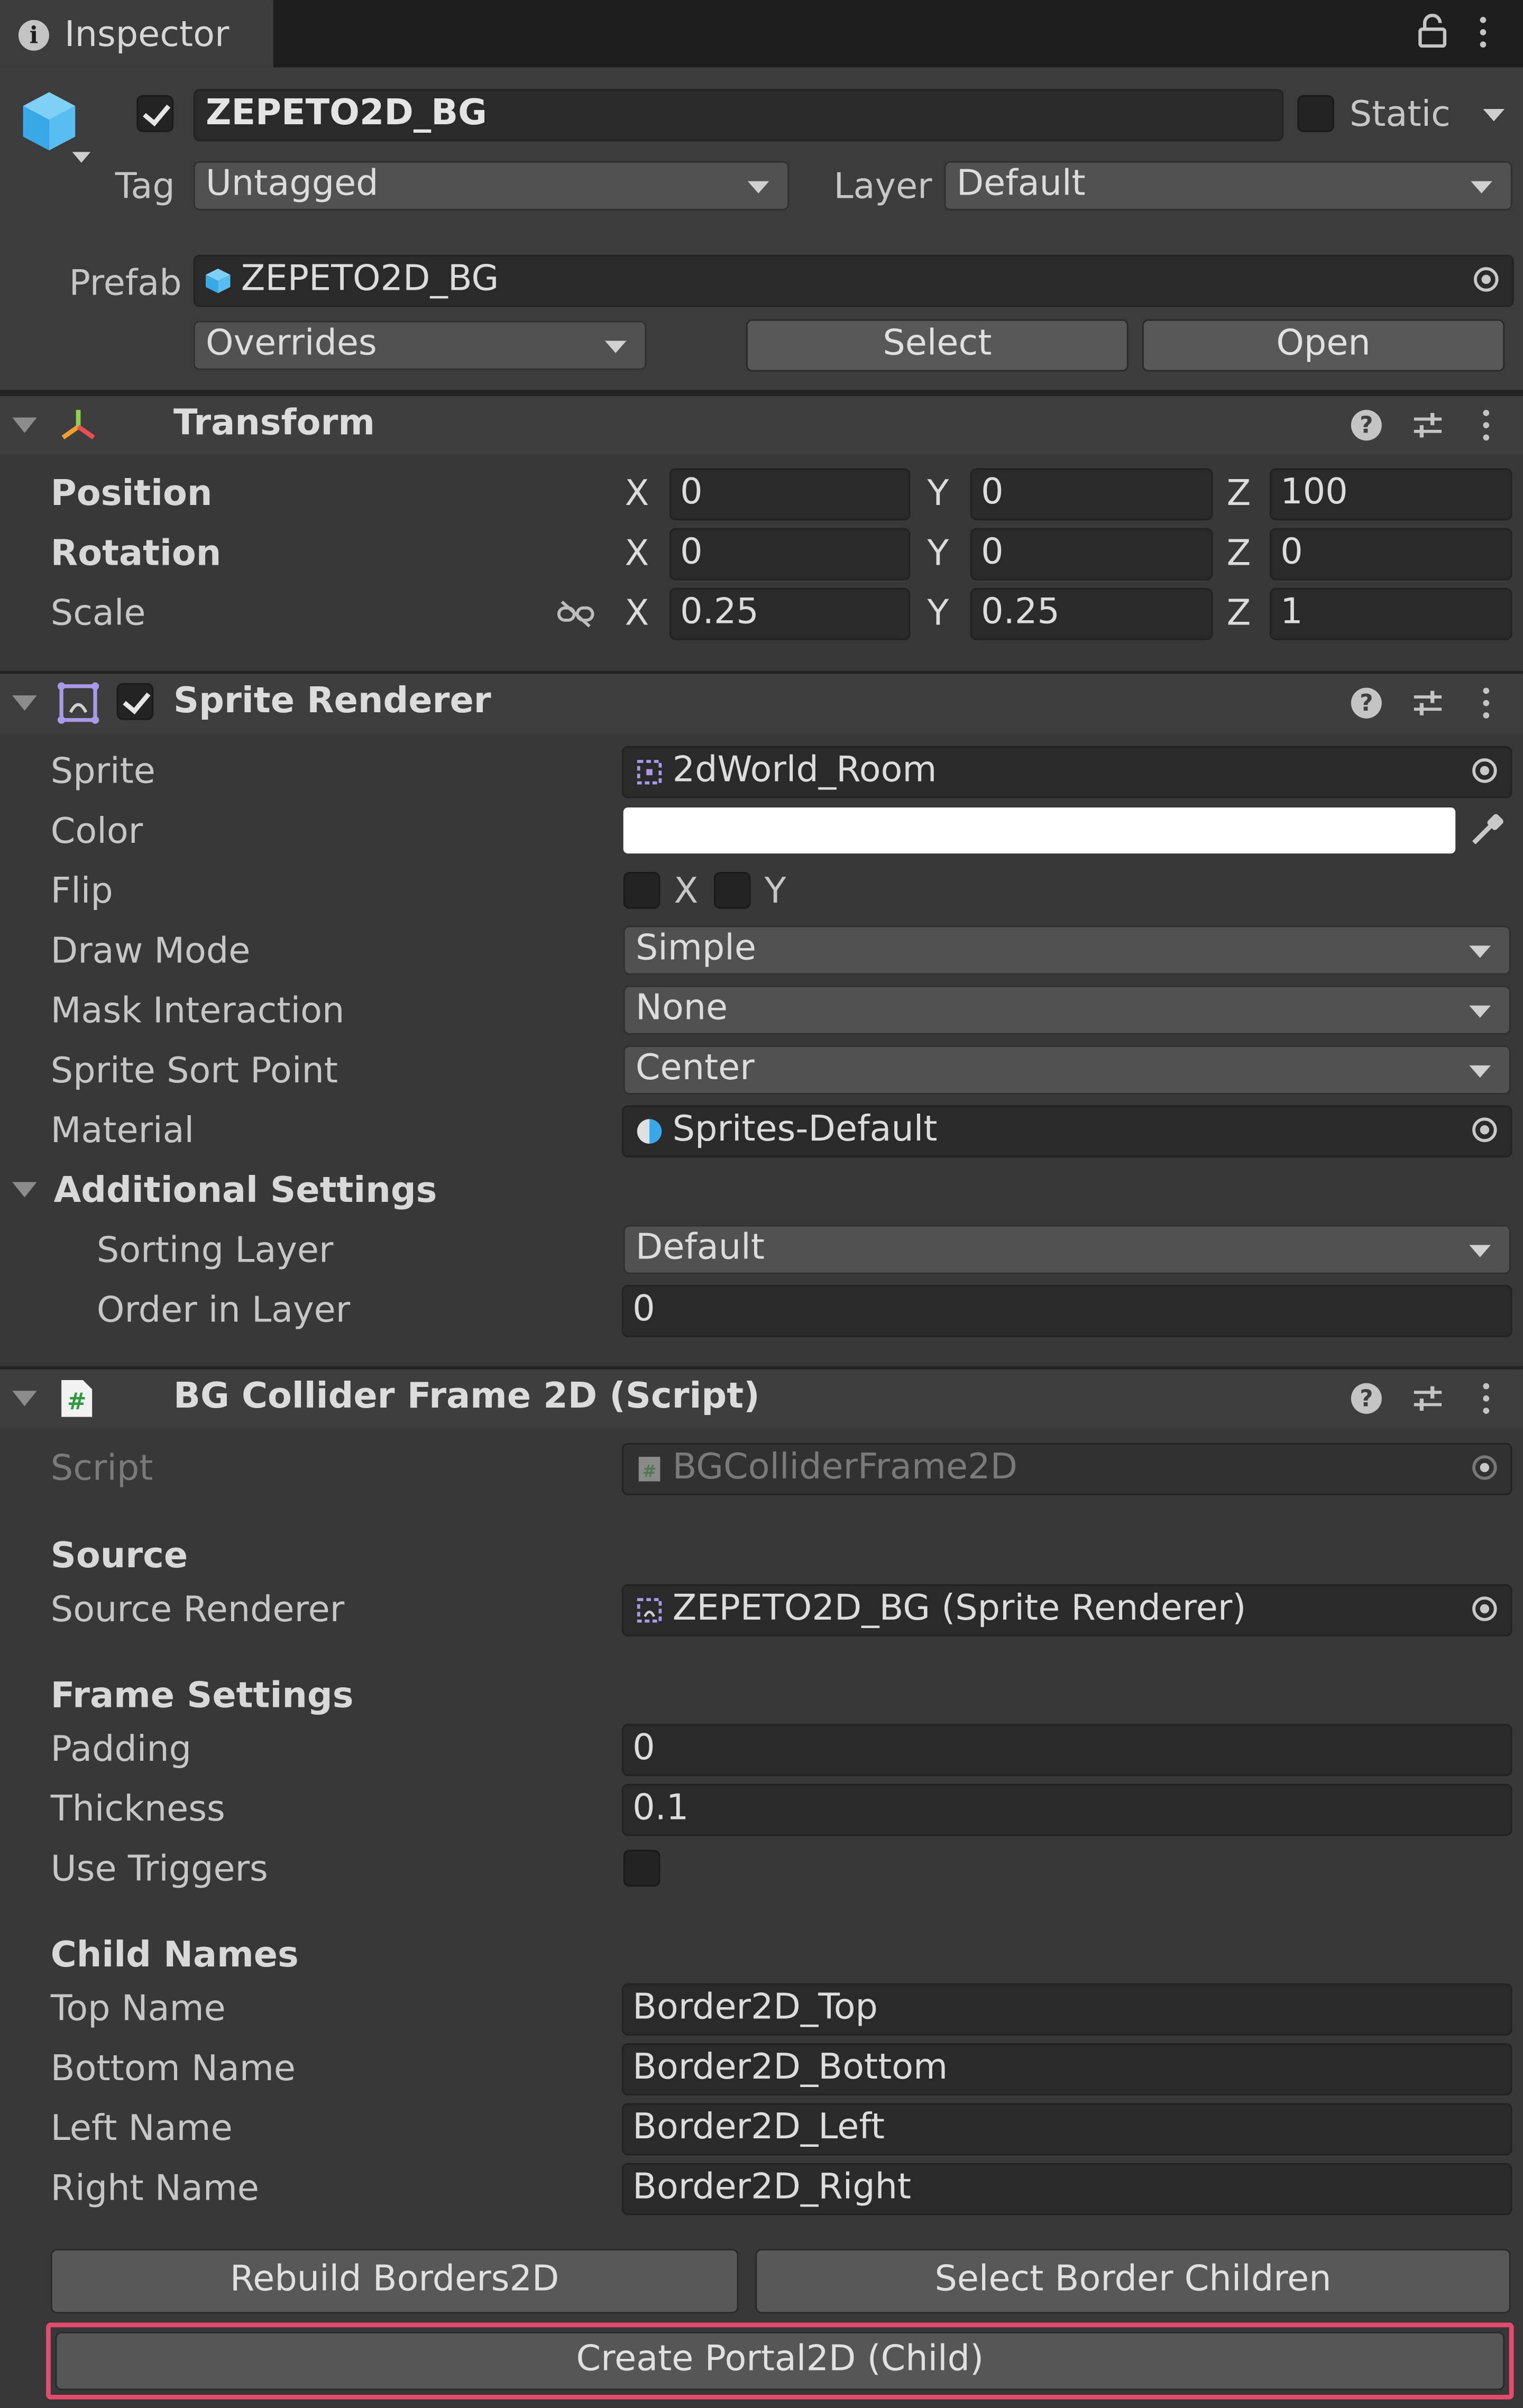  I want to click on rotation-y-axis: Y, so click(938, 554).